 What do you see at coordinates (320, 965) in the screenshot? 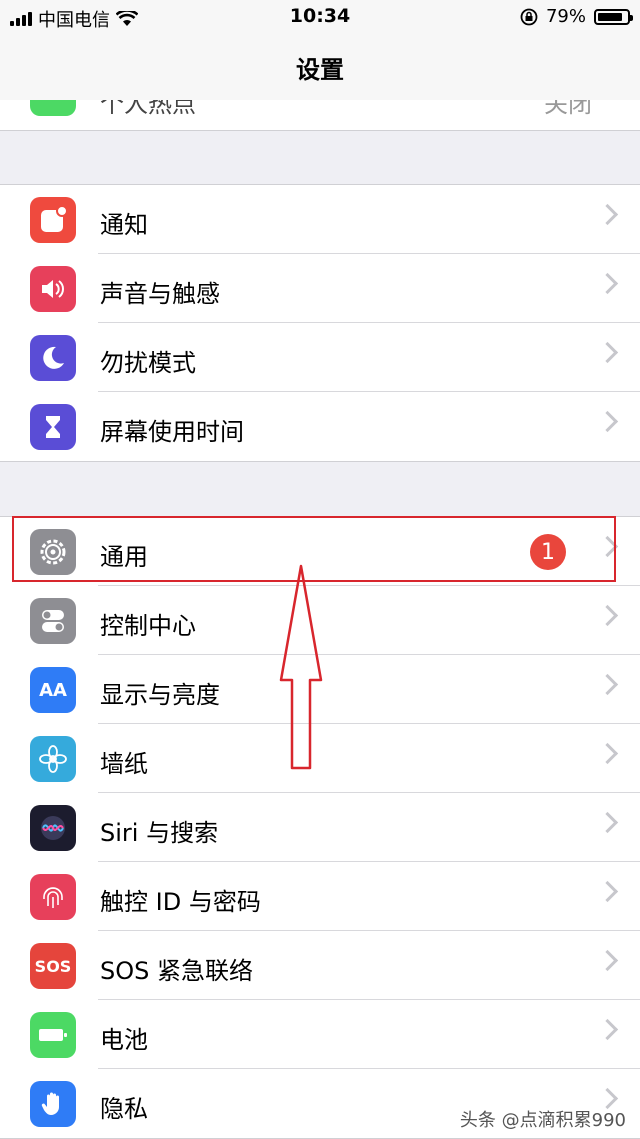
I see `settings-row-sos: SOS SOS 紧急联络` at bounding box center [320, 965].